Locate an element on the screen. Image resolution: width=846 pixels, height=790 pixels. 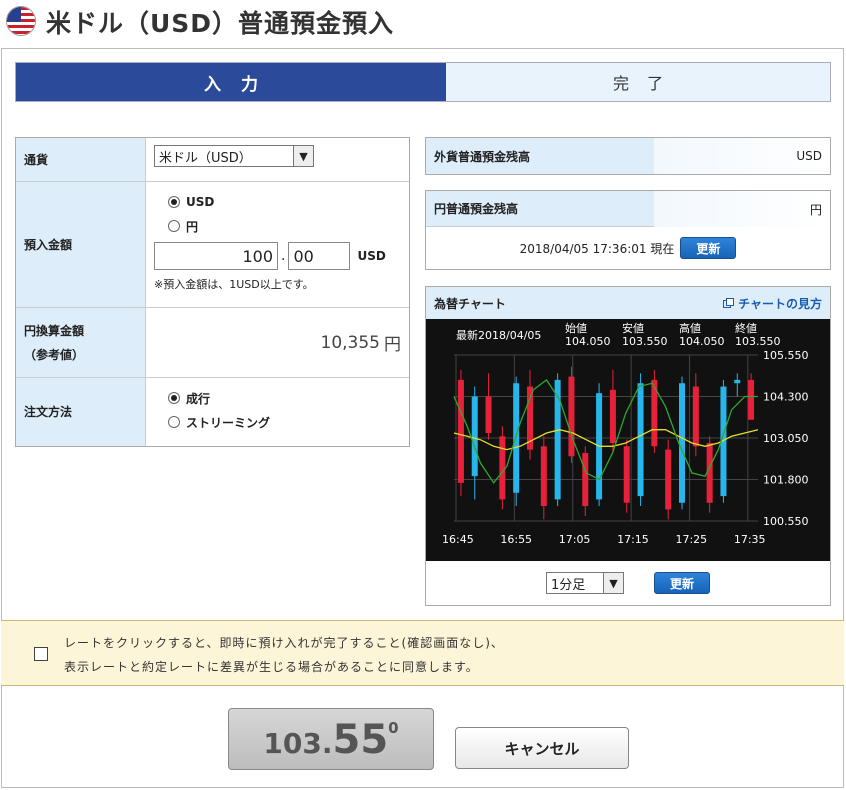
low-header: 安値 is located at coordinates (633, 328).